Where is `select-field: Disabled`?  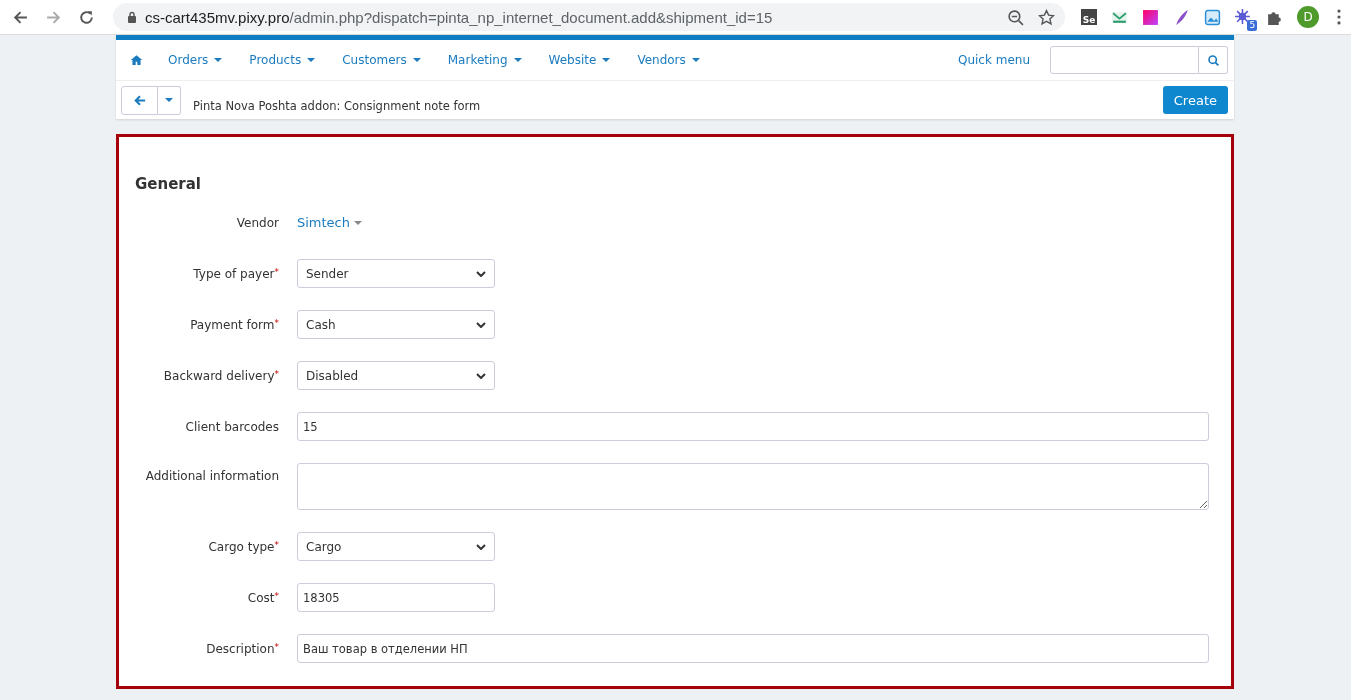
select-field: Disabled is located at coordinates (396, 375).